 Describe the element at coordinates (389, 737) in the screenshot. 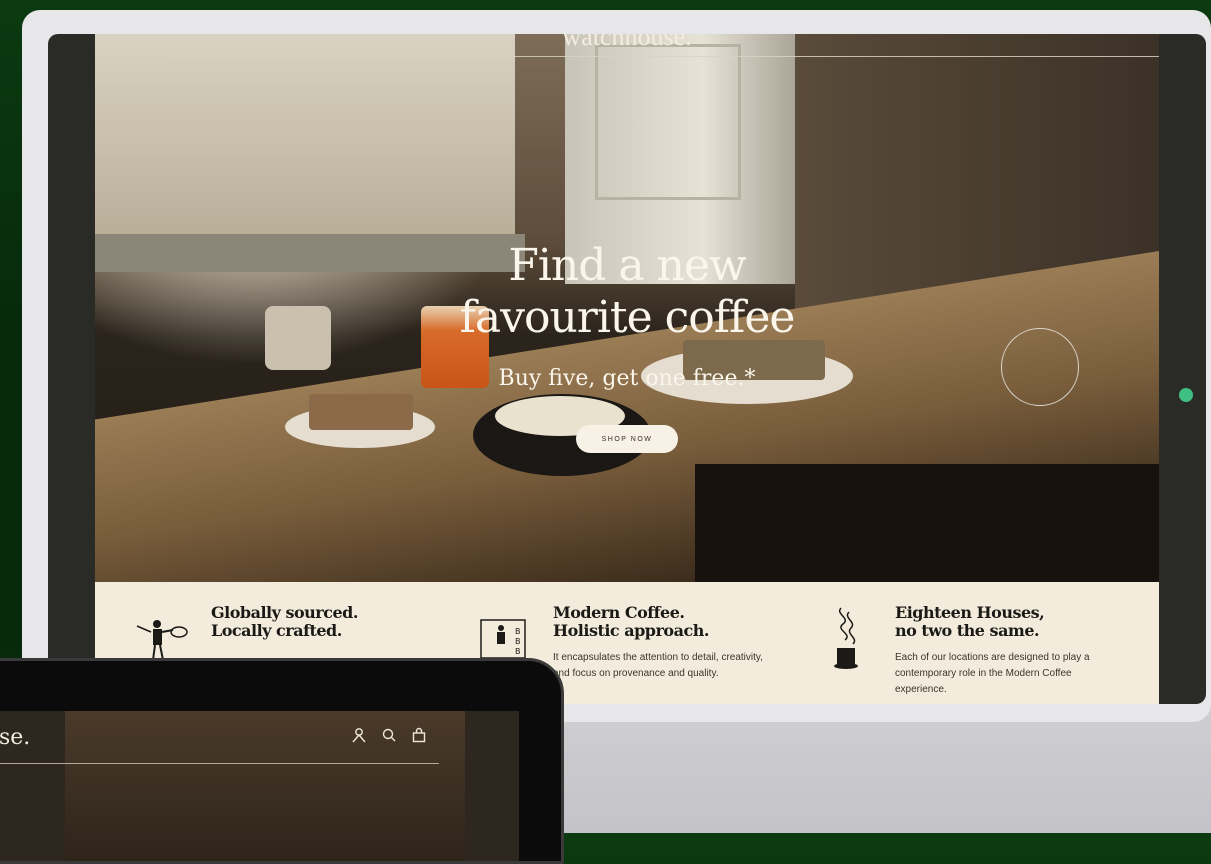

I see `search-icon` at that location.